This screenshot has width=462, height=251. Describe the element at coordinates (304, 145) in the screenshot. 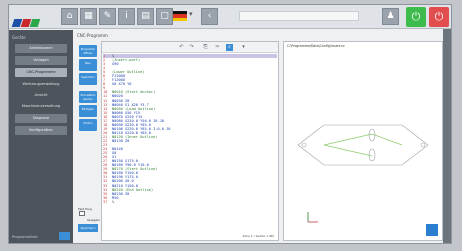

I see `left-hole` at that location.